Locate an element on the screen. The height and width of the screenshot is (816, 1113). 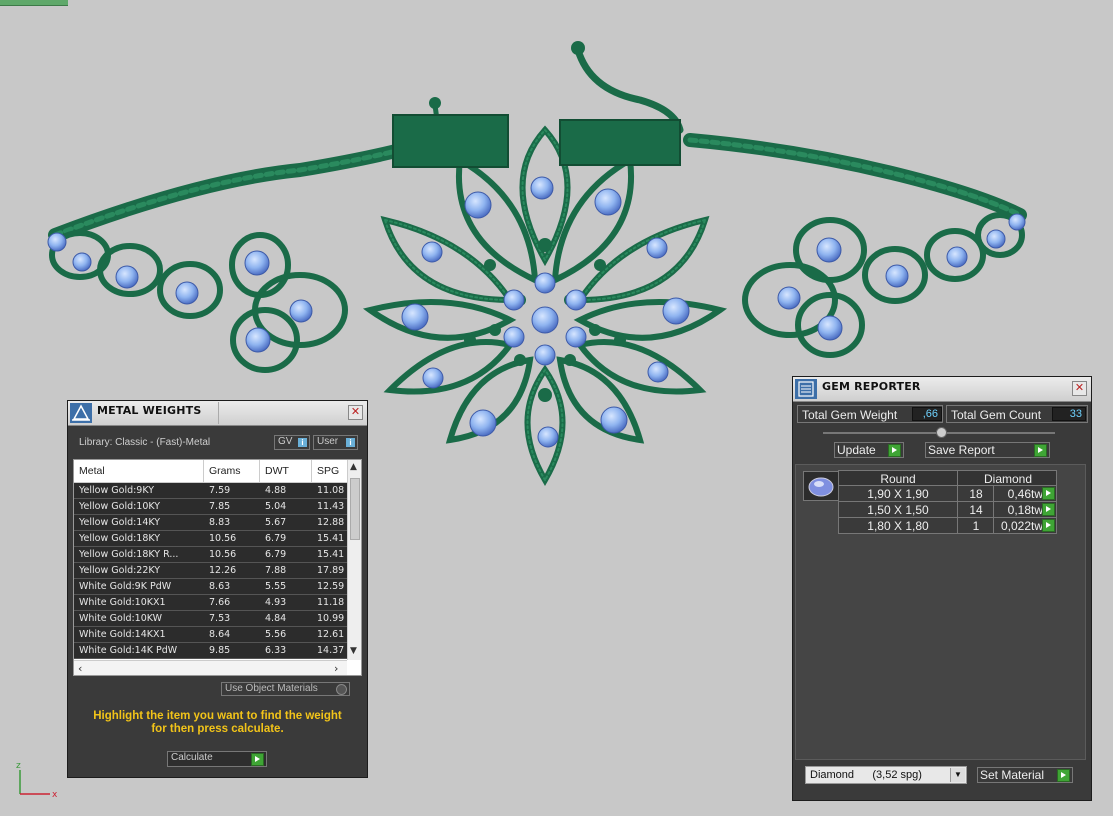
gem-weight-cell: 0,18tw is located at coordinates (1025, 510).